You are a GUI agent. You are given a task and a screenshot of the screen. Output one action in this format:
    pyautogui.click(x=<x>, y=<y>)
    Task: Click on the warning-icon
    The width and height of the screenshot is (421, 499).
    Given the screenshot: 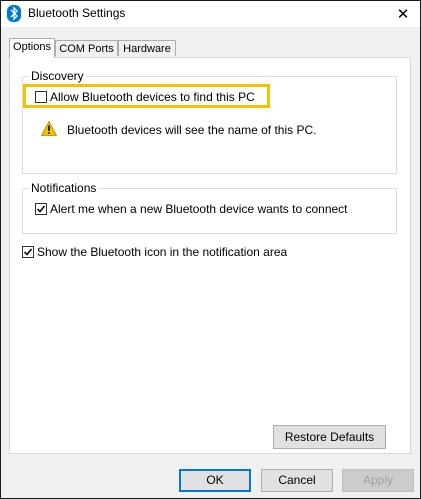 What is the action you would take?
    pyautogui.click(x=49, y=128)
    